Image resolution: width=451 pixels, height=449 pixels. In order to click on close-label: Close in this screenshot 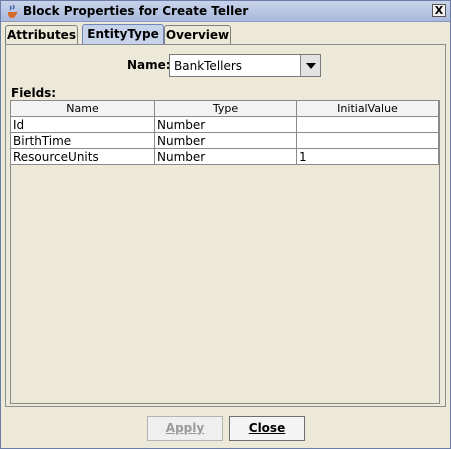, I will do `click(267, 428)`.